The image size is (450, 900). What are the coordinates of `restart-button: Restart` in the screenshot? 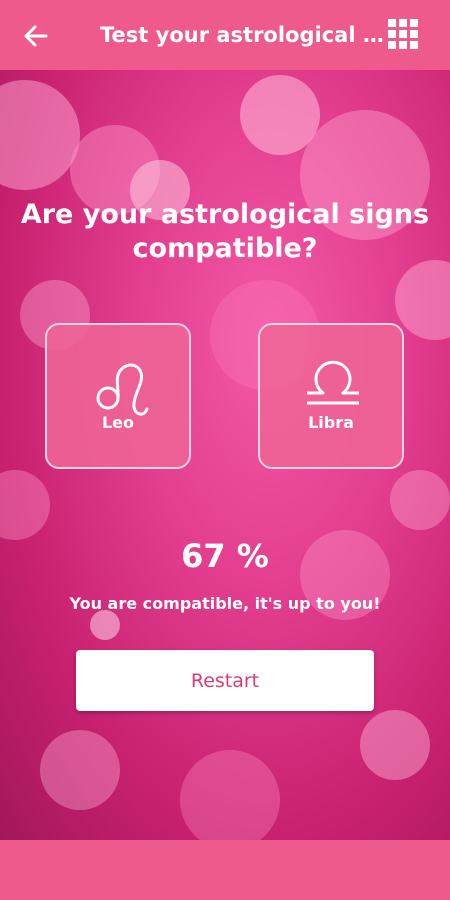 It's located at (225, 680).